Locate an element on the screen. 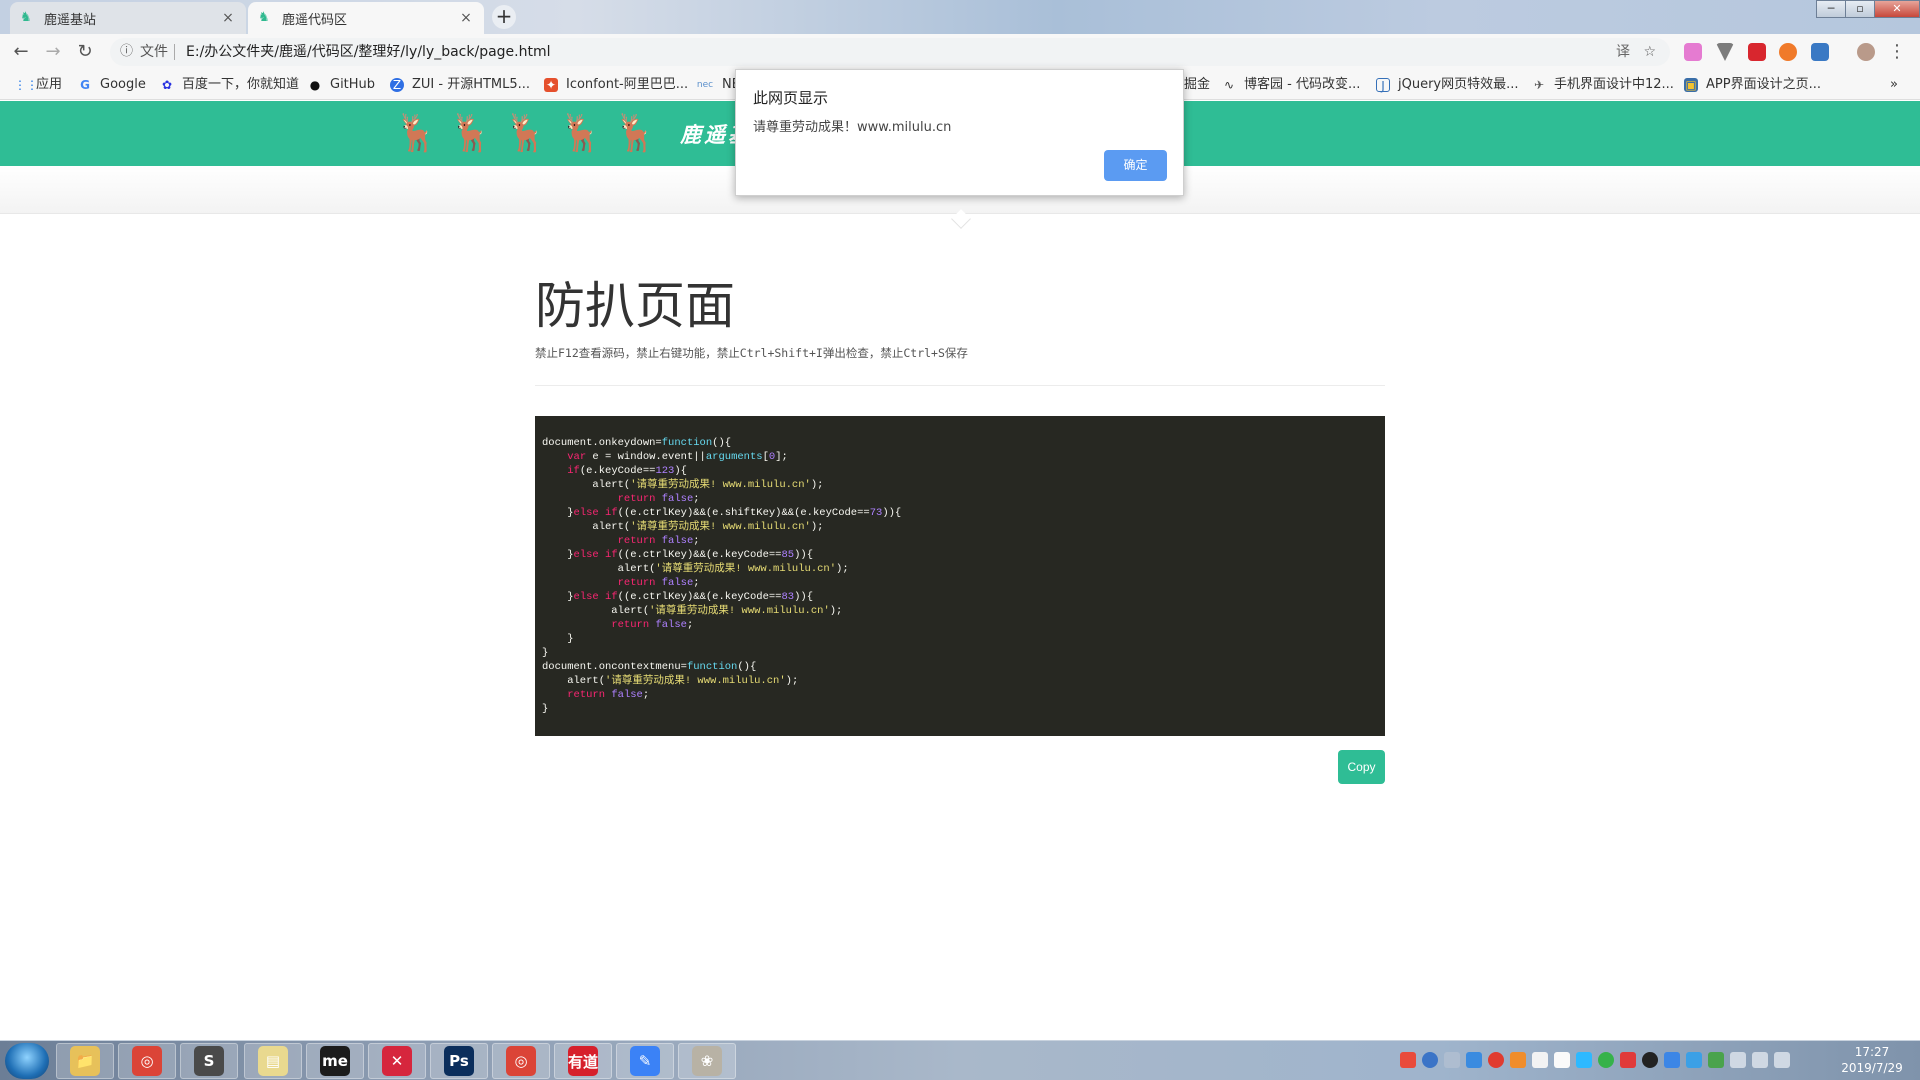  extension-x-icon is located at coordinates (1788, 52).